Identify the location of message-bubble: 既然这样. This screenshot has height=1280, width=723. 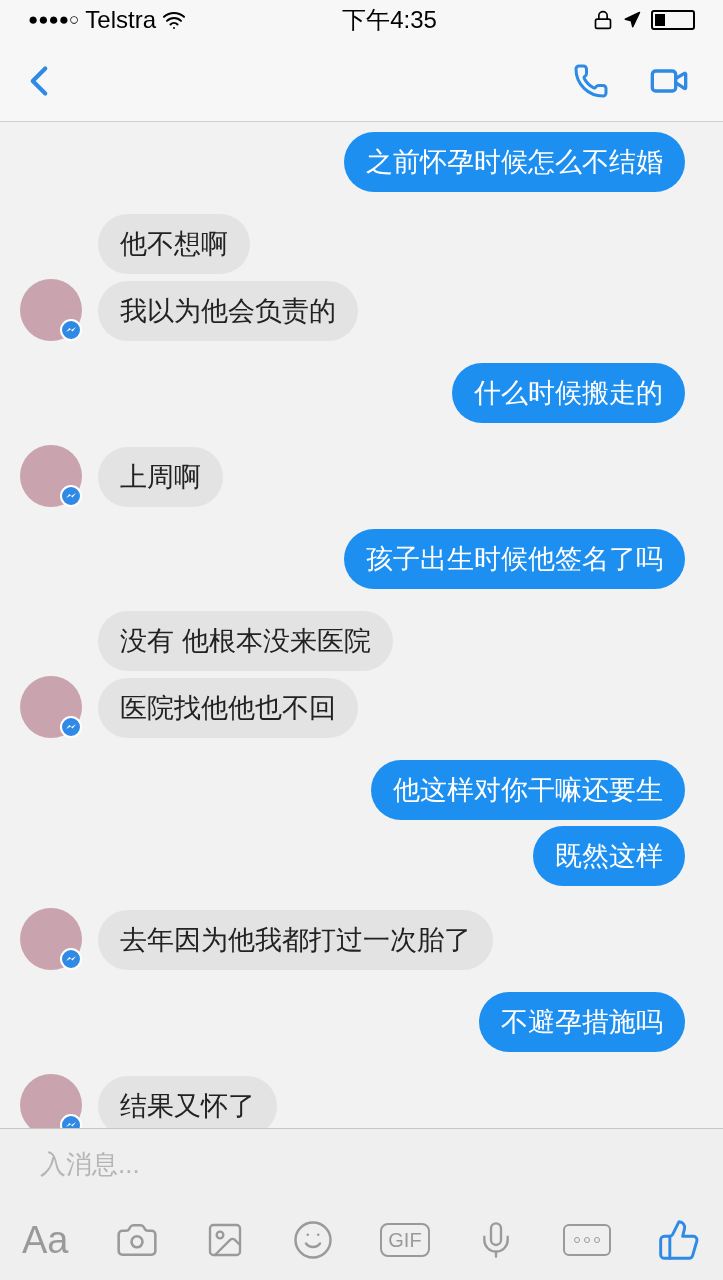
(609, 856).